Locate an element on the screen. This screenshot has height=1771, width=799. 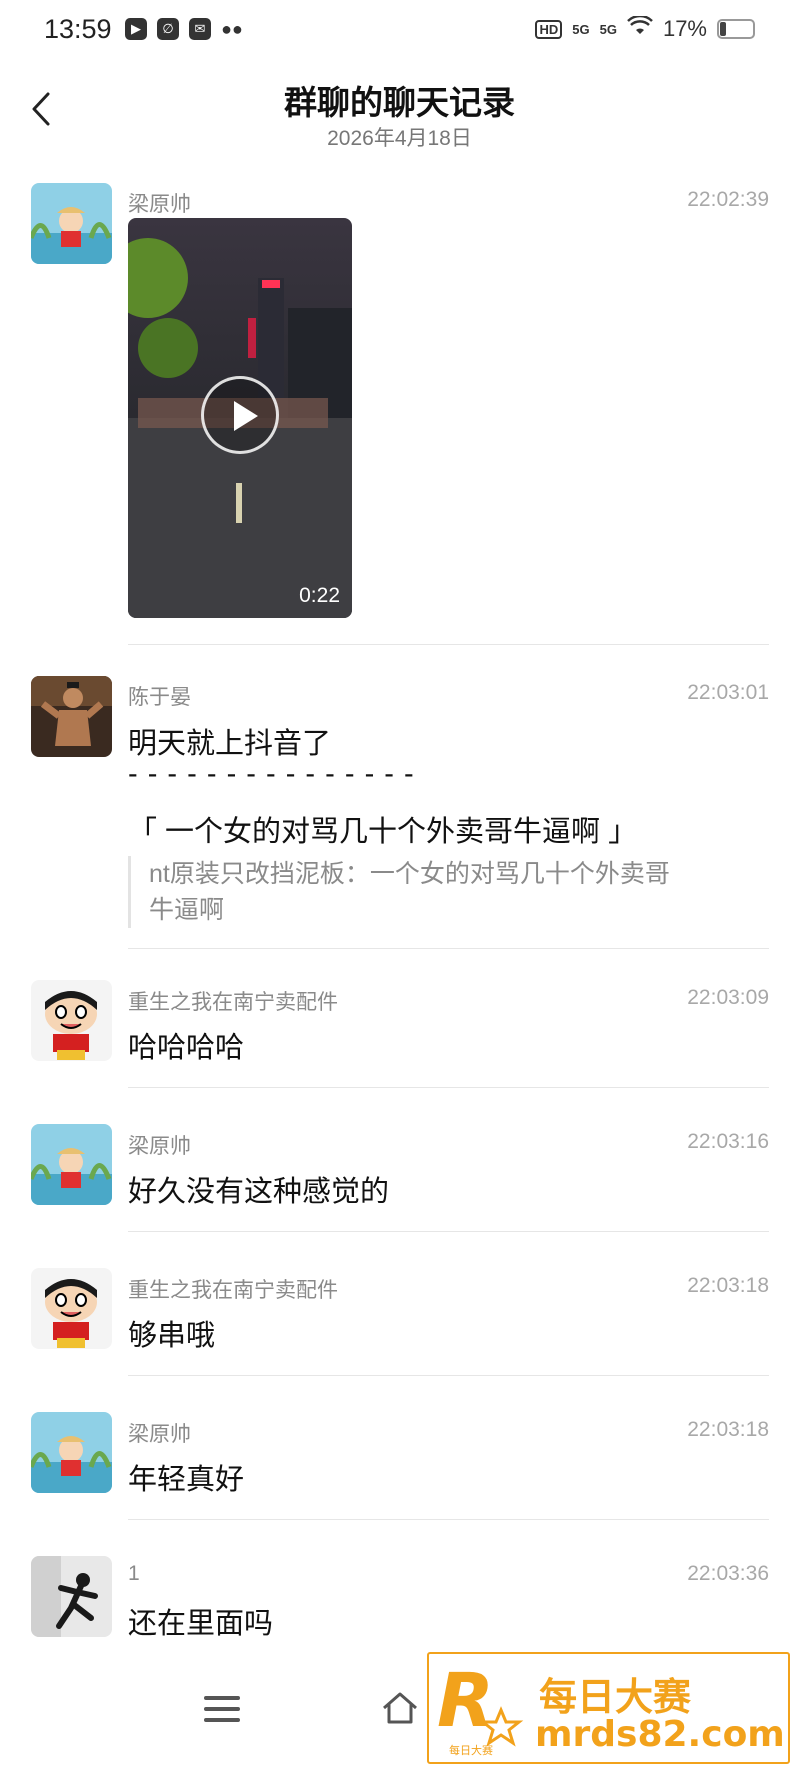
hd-icon: HD is located at coordinates (549, 29).